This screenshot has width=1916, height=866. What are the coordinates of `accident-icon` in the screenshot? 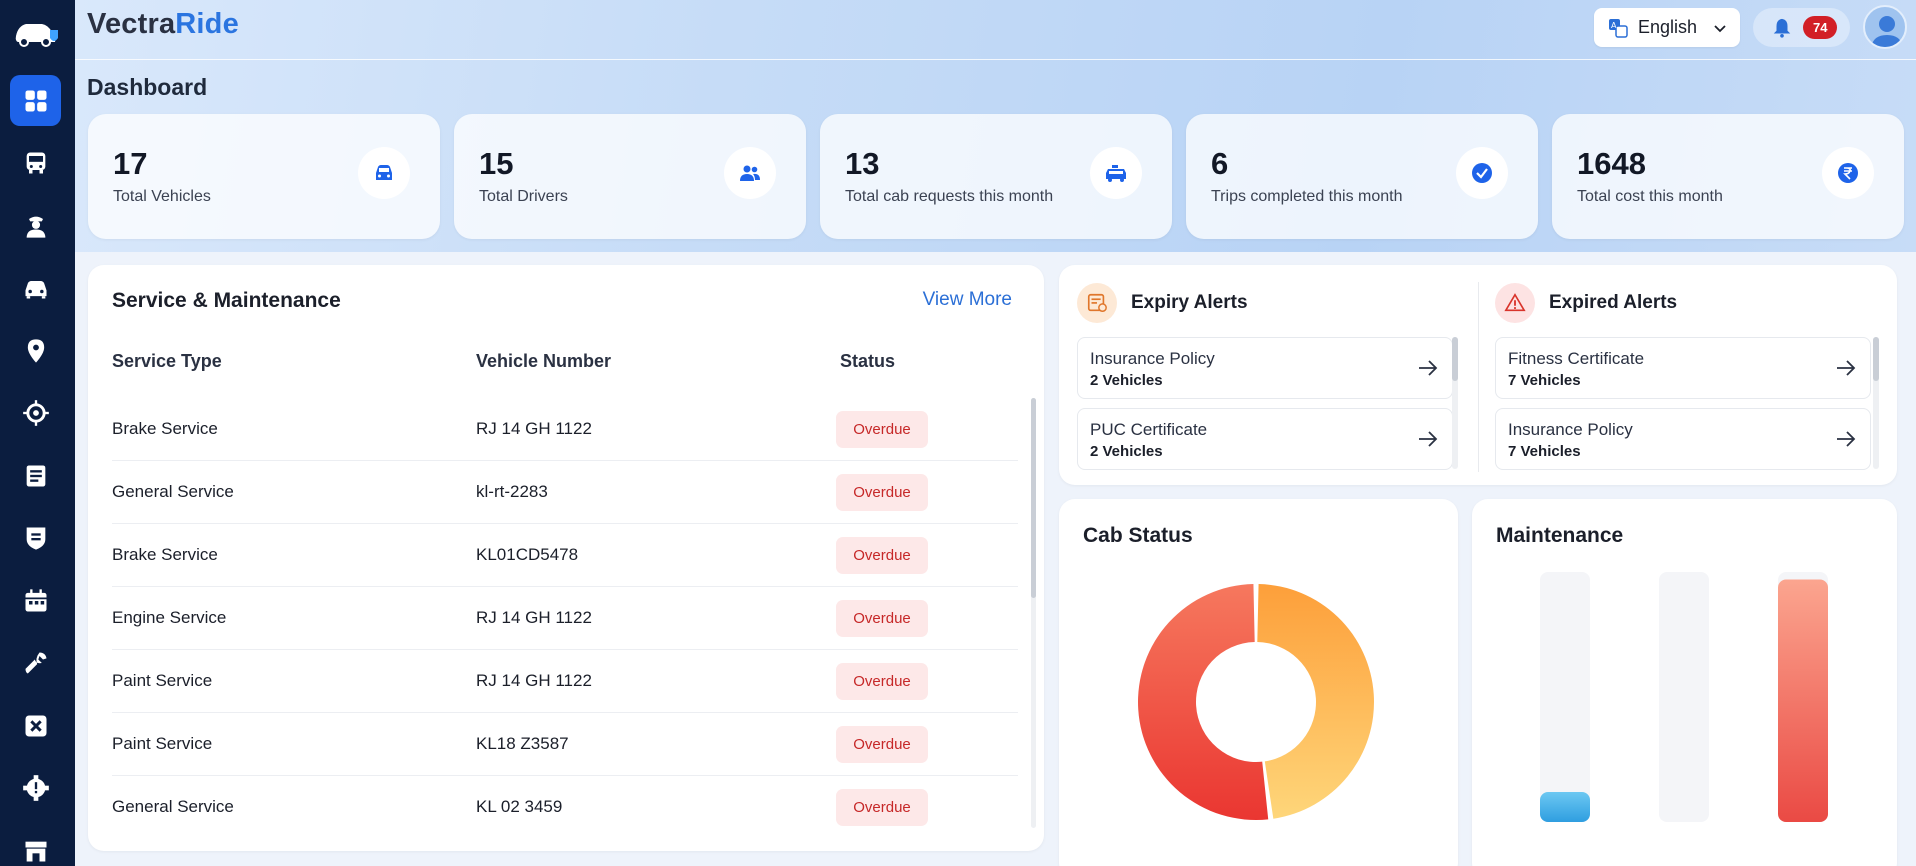 It's located at (35, 725).